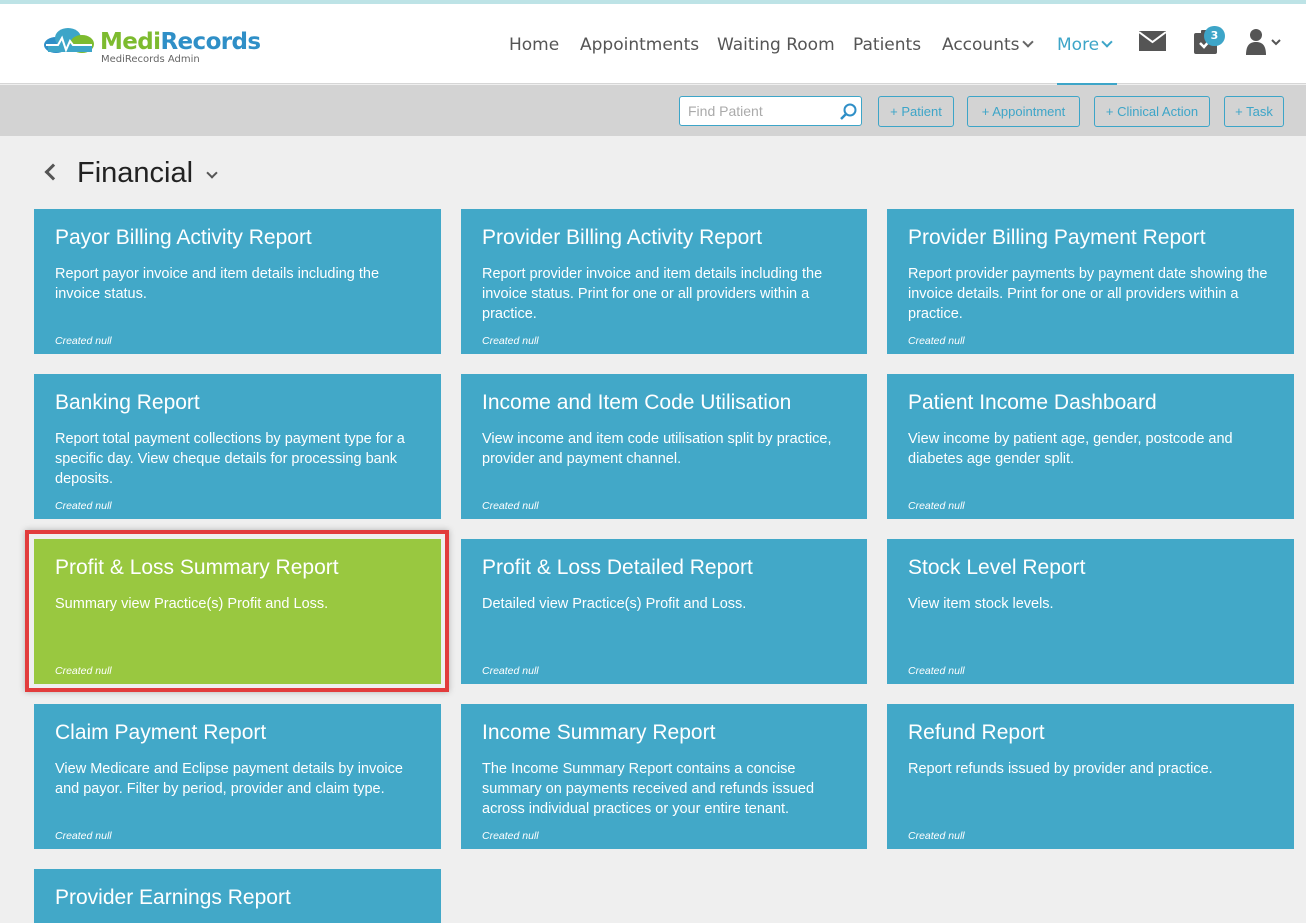 Image resolution: width=1306 pixels, height=923 pixels. I want to click on report-card-title: Provider Billing Activity Report, so click(622, 237).